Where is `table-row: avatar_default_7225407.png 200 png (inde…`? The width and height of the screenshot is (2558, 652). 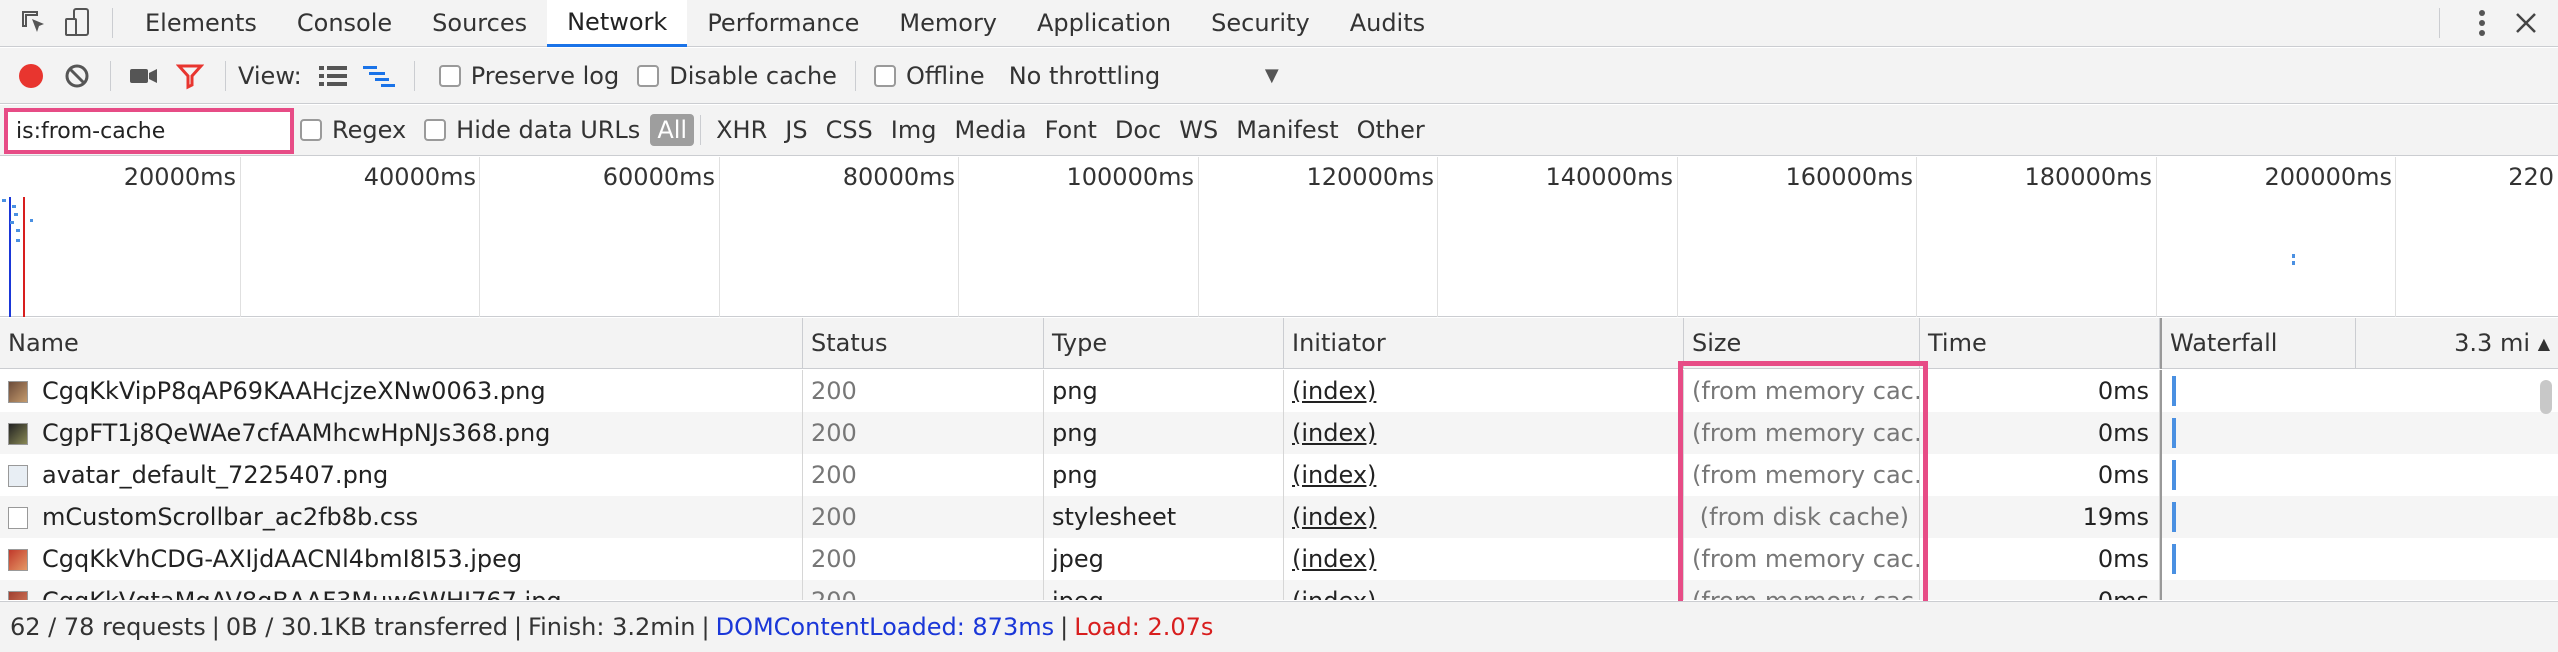
table-row: avatar_default_7225407.png 200 png (inde… is located at coordinates (1279, 475).